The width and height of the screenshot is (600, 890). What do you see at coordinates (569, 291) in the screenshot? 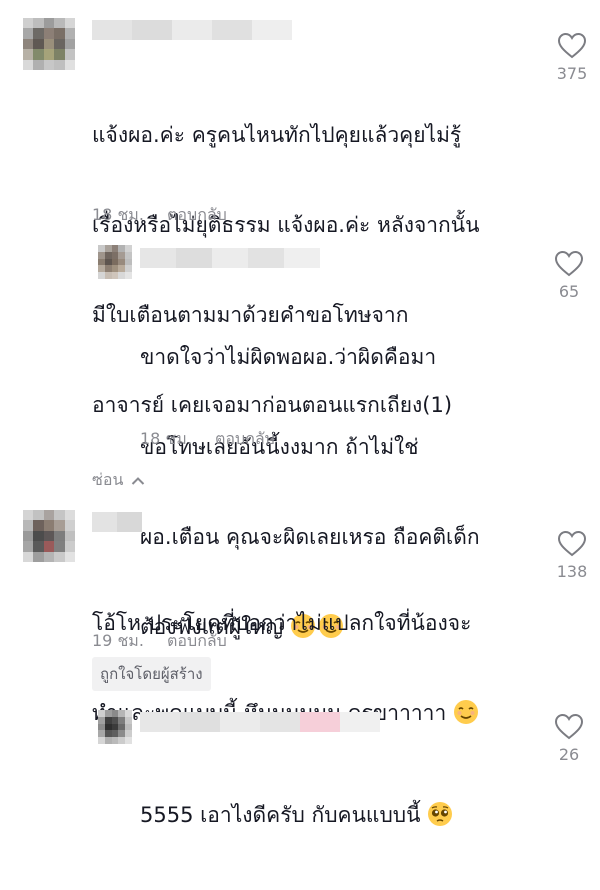
I see `like-count: 65` at bounding box center [569, 291].